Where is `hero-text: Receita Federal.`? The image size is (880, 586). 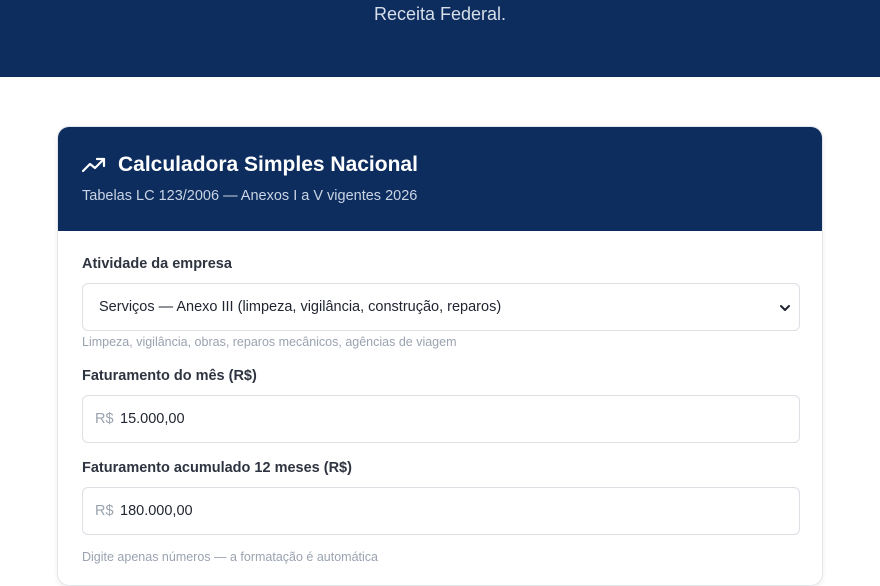 hero-text: Receita Federal. is located at coordinates (440, 14).